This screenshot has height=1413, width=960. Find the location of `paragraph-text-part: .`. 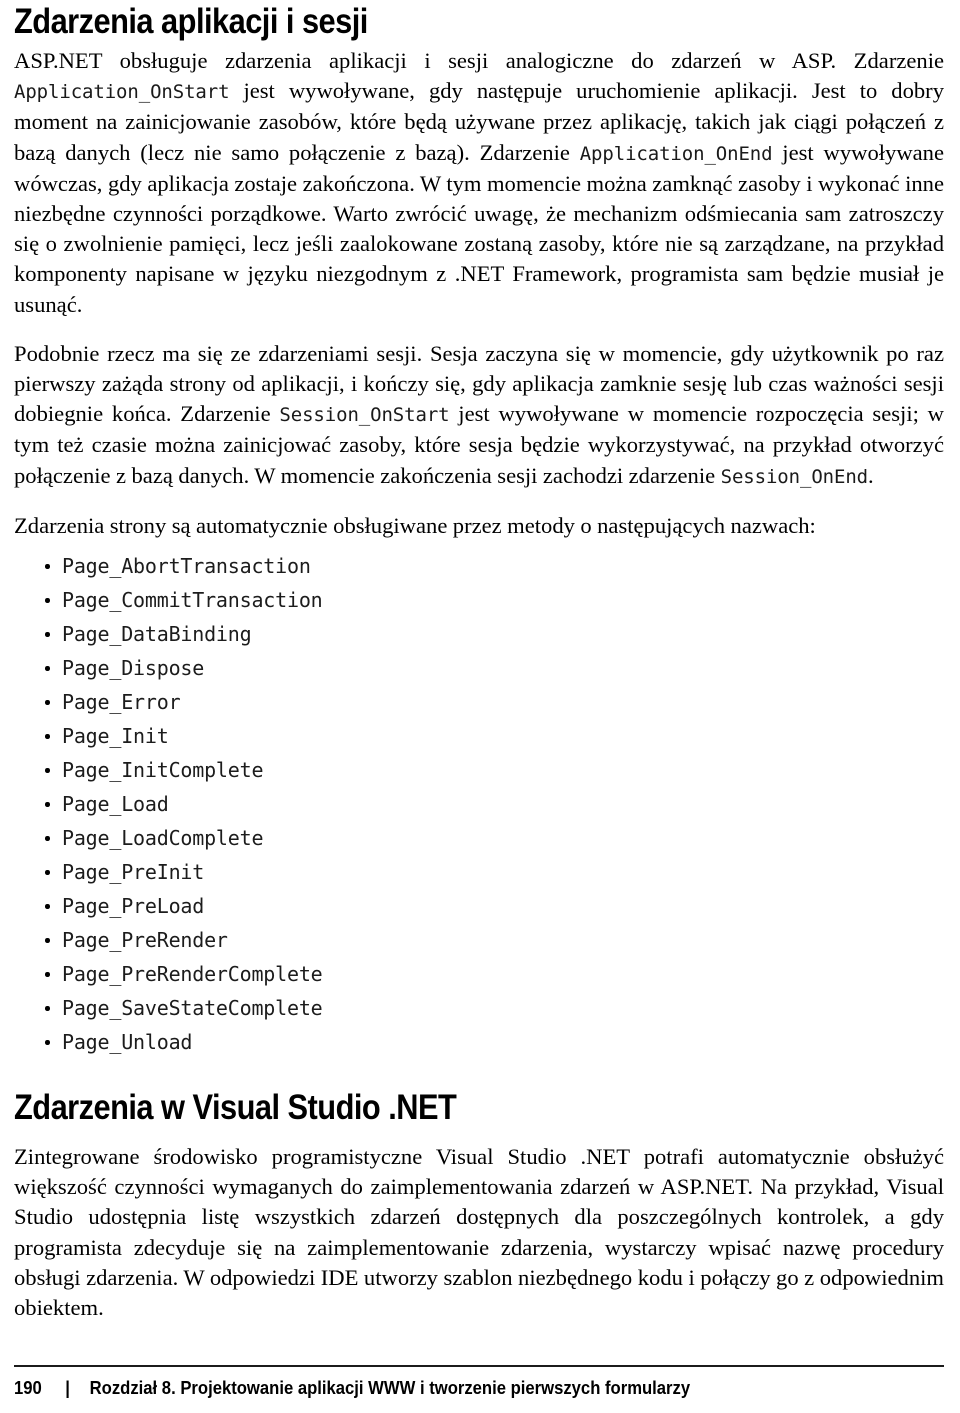

paragraph-text-part: . is located at coordinates (871, 475).